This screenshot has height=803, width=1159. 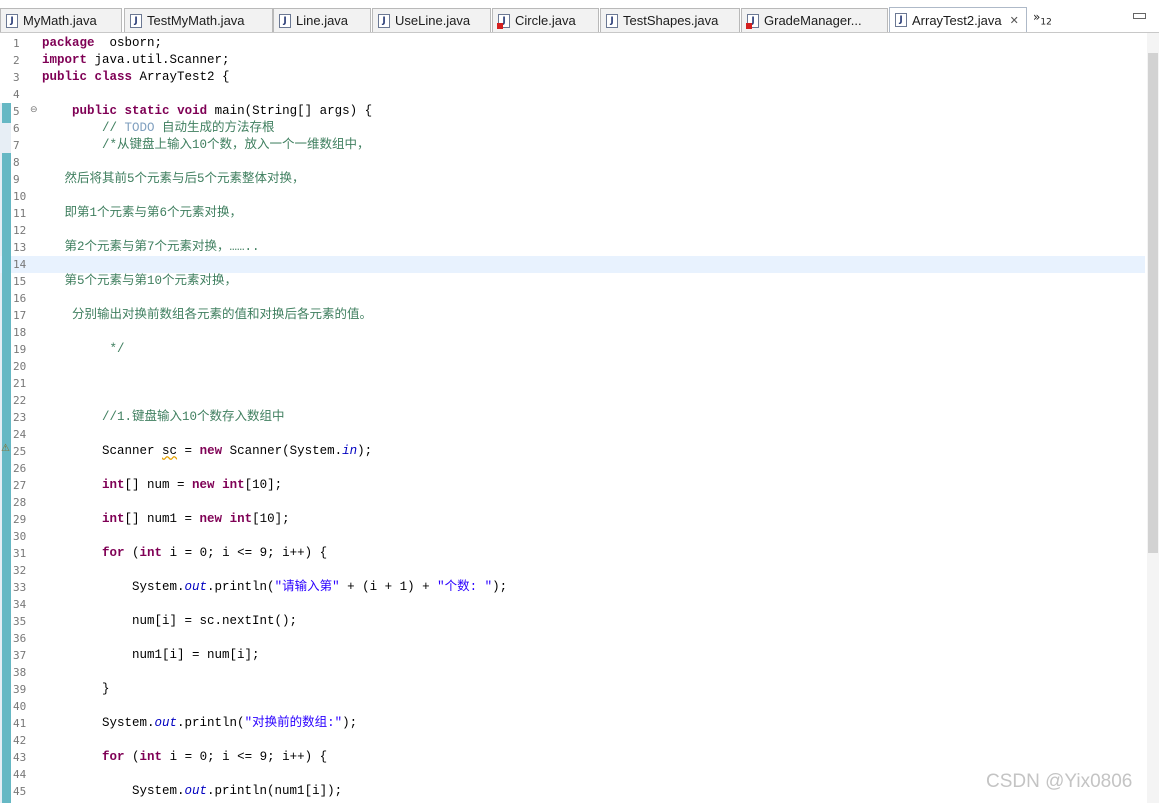 I want to click on code-line: 29 int[] num1 = new int[10];, so click(x=572, y=519).